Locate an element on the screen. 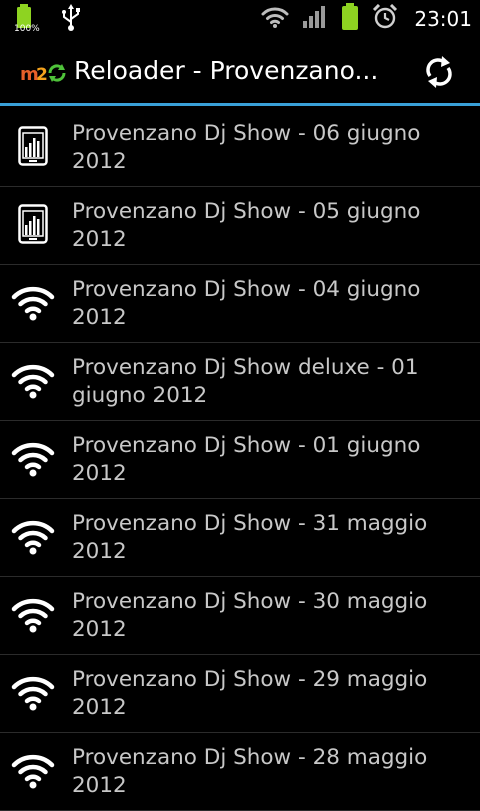  list-item: Provenzano Dj Show - 31 maggio 2012 is located at coordinates (240, 538).